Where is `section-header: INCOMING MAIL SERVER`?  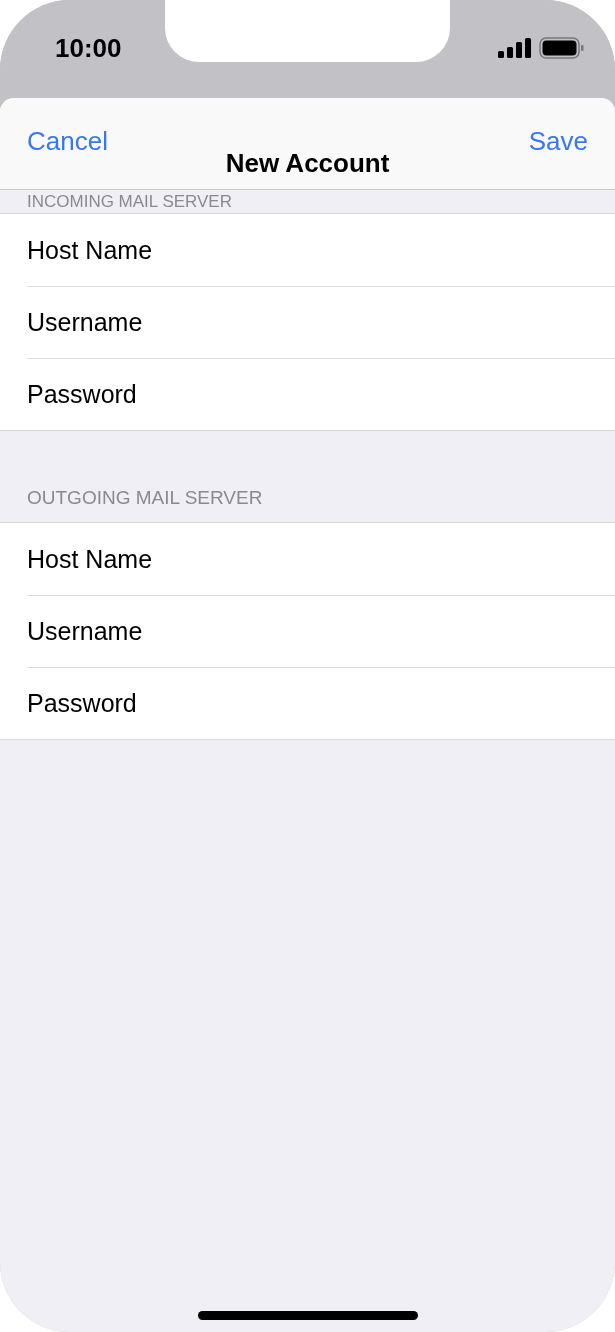
section-header: INCOMING MAIL SERVER is located at coordinates (129, 201).